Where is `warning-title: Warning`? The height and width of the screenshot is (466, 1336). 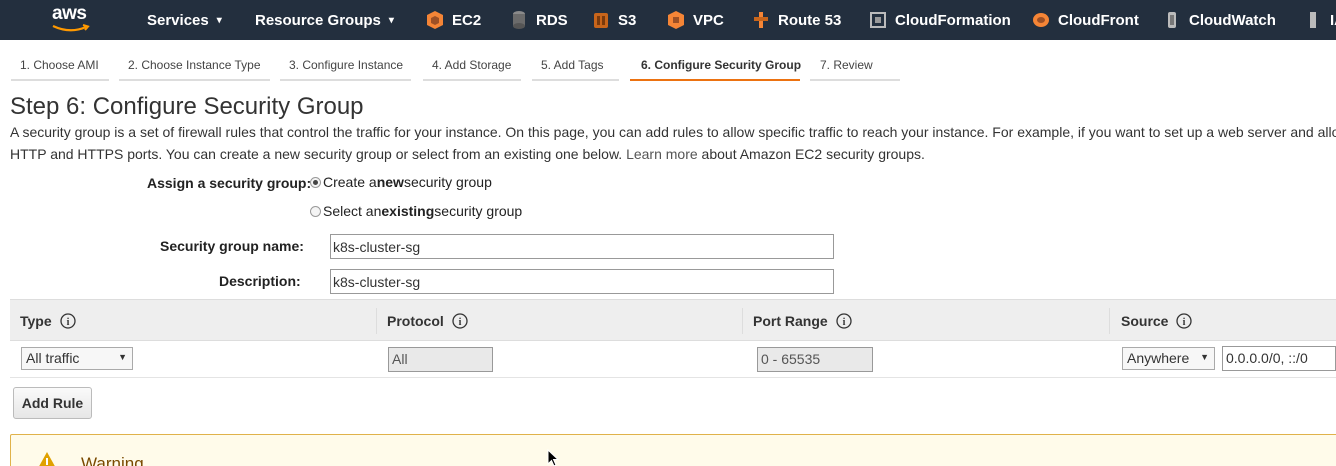 warning-title: Warning is located at coordinates (112, 460).